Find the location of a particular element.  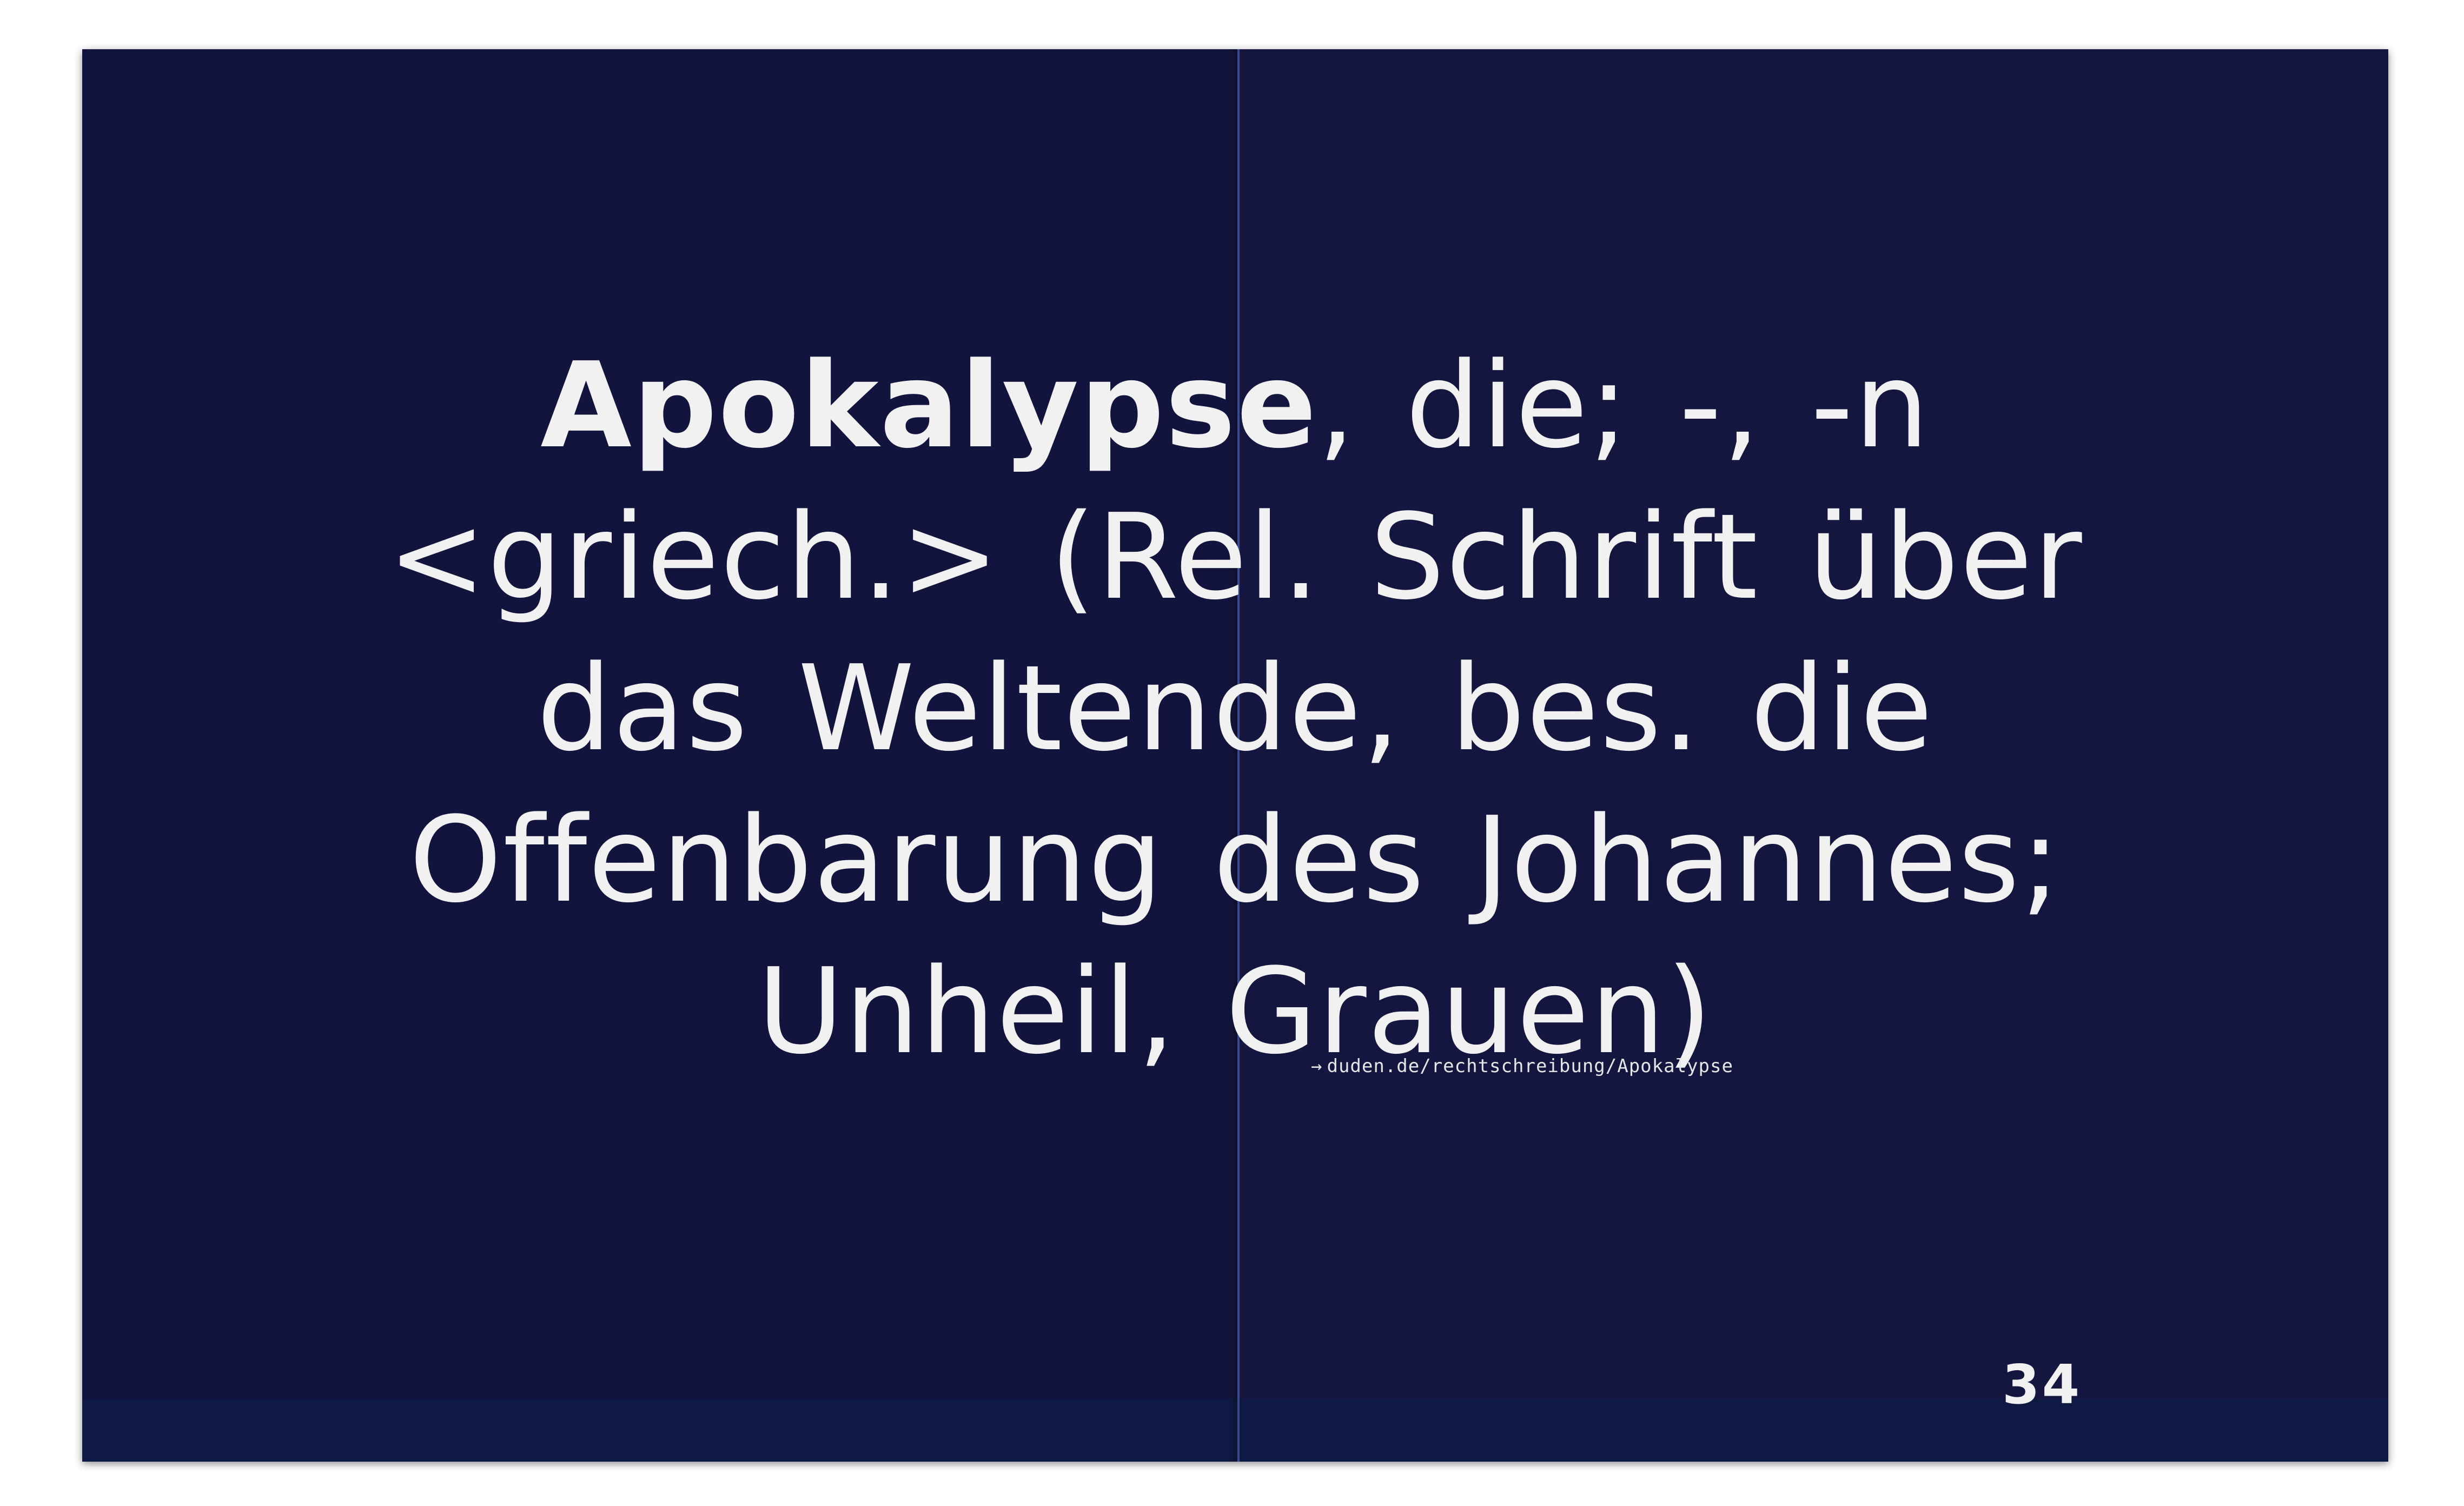

definition-line-4: Offenbarung des Johannes; is located at coordinates (1235, 860).